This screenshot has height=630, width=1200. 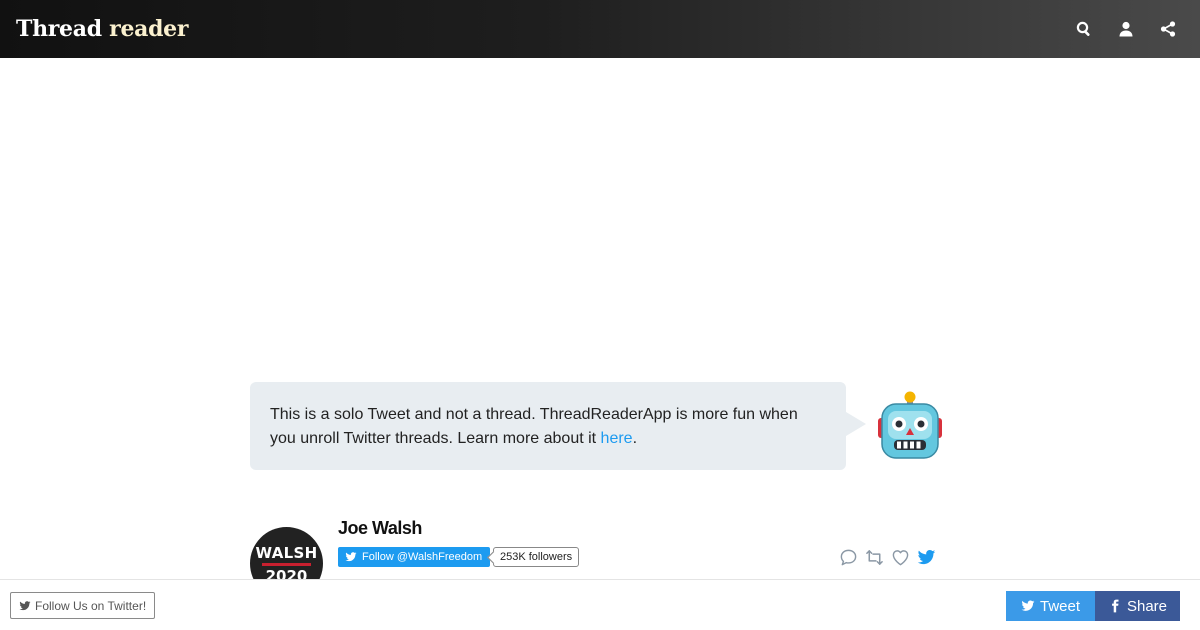 What do you see at coordinates (380, 528) in the screenshot?
I see `author-name: Joe Walsh` at bounding box center [380, 528].